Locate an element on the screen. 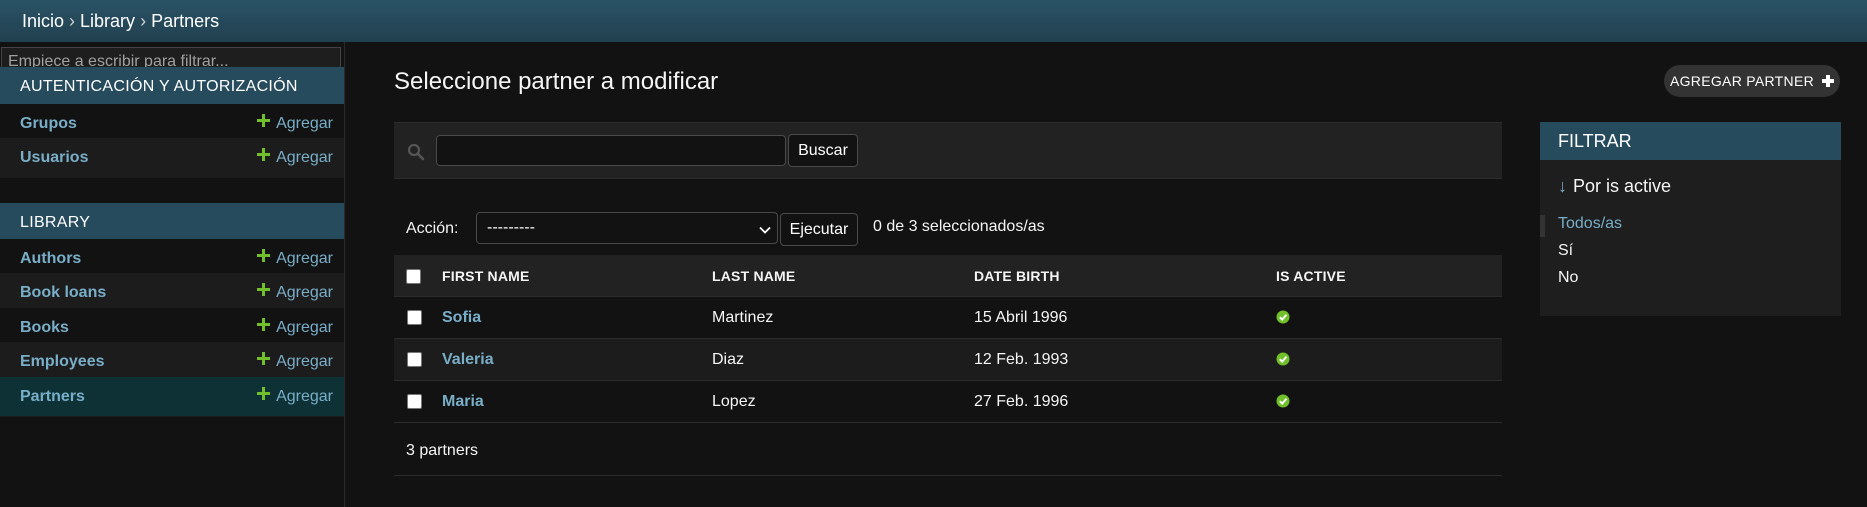 This screenshot has height=507, width=1867. module-caption-auth: AUTENTICACIÓN Y AUTORIZACIÓN is located at coordinates (172, 87).